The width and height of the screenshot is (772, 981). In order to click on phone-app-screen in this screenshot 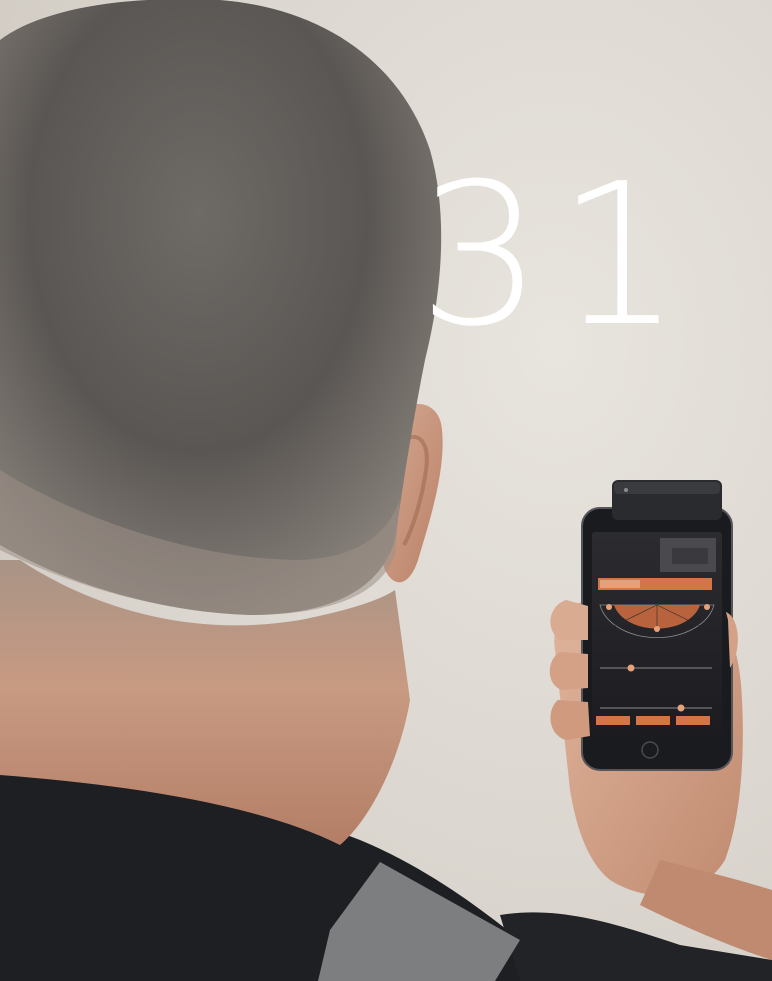, I will do `click(661, 638)`.